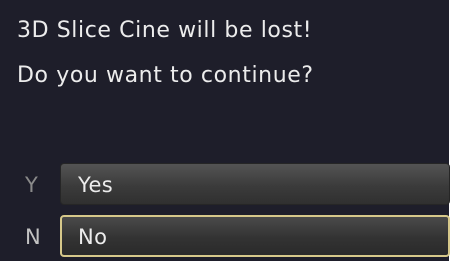  Describe the element at coordinates (33, 237) in the screenshot. I see `hotkey-no: N` at that location.